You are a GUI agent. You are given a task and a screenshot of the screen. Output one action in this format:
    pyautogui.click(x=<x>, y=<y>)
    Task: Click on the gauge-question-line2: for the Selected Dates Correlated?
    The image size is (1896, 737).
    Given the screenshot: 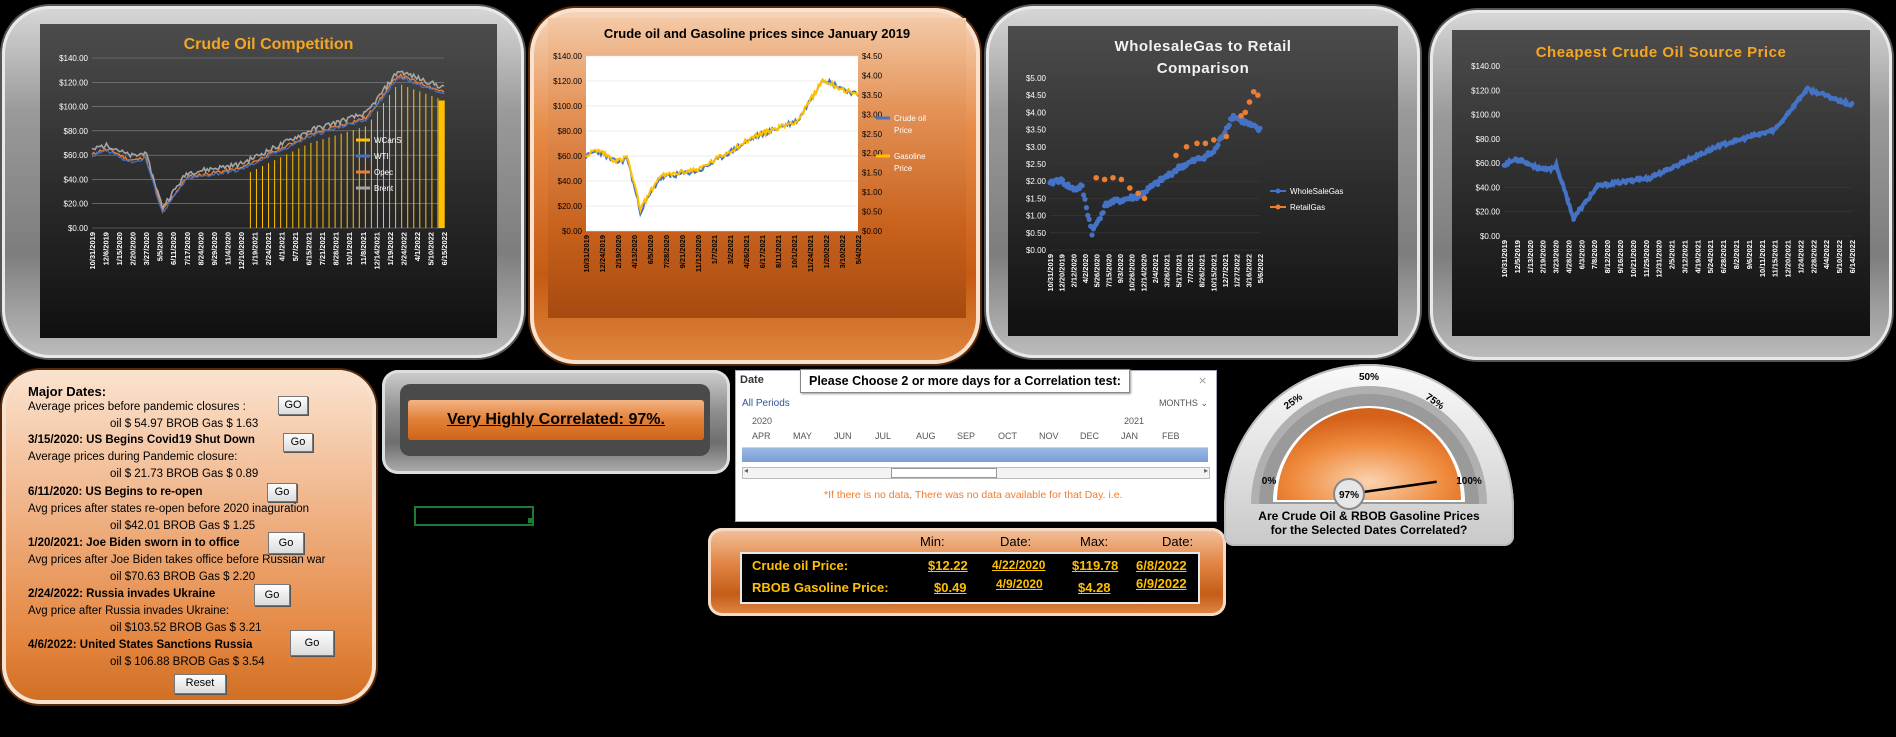 What is the action you would take?
    pyautogui.click(x=1369, y=530)
    